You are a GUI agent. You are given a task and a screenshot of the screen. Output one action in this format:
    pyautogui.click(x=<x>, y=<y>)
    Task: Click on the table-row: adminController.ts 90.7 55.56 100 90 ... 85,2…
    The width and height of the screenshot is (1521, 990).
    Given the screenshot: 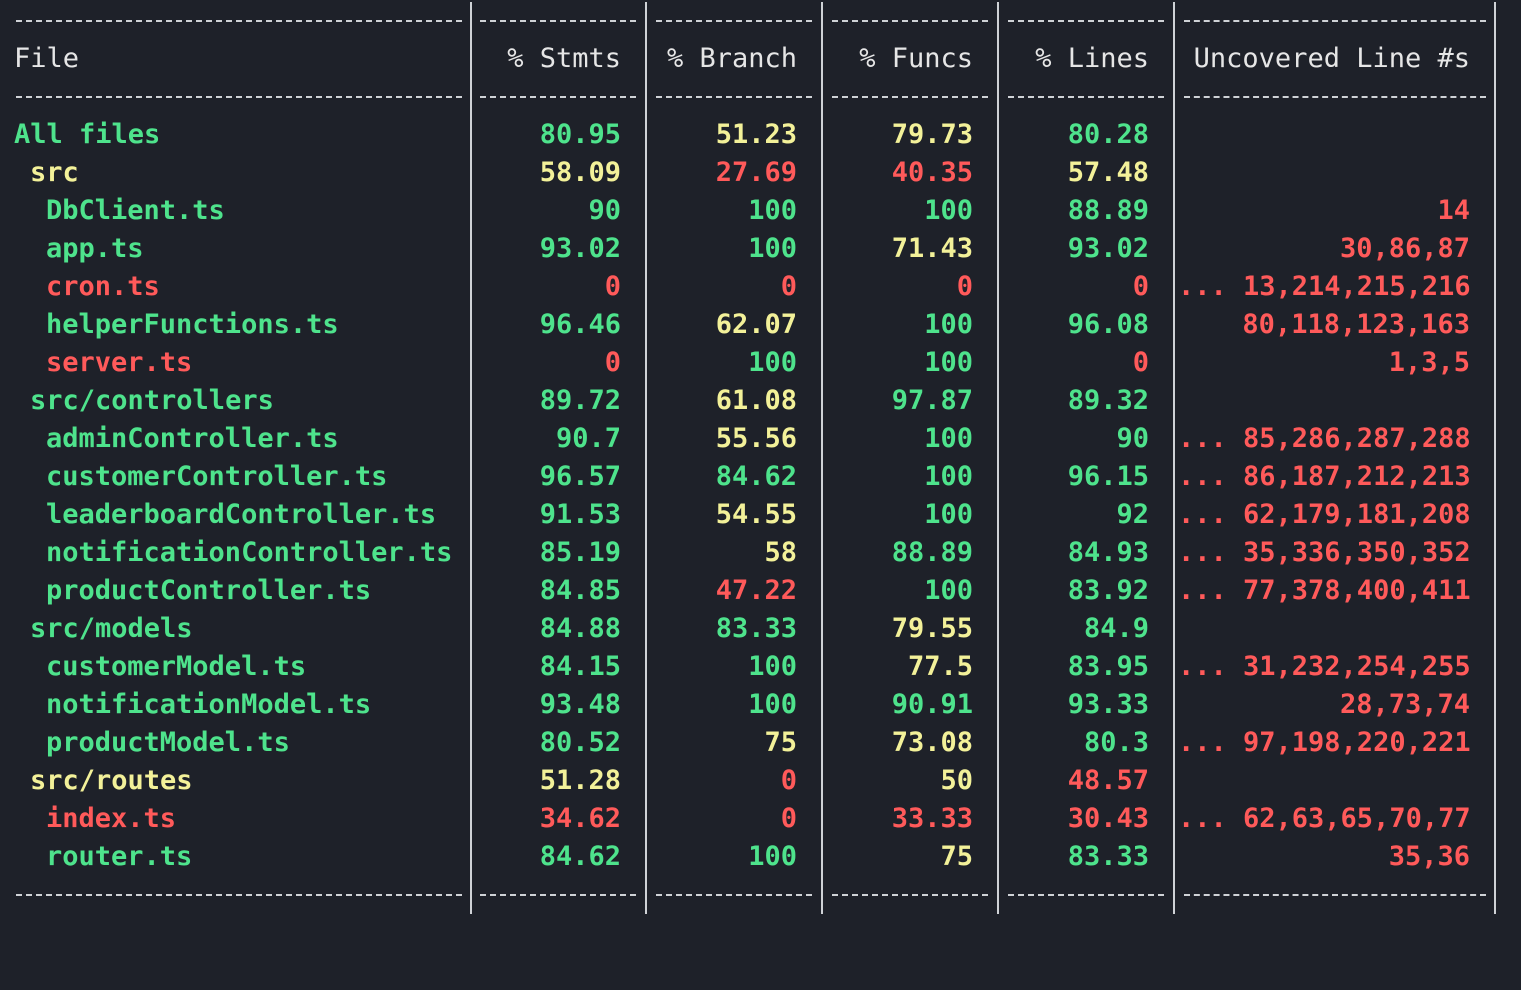 What is the action you would take?
    pyautogui.click(x=764, y=439)
    